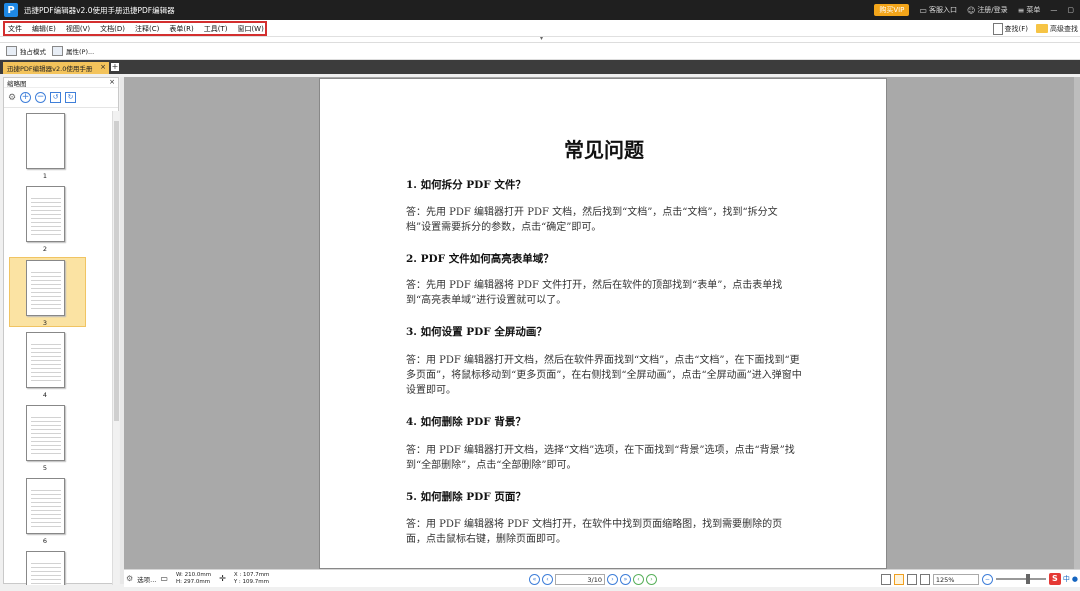  What do you see at coordinates (129, 578) in the screenshot?
I see `options-gear-icon: ⚙` at bounding box center [129, 578].